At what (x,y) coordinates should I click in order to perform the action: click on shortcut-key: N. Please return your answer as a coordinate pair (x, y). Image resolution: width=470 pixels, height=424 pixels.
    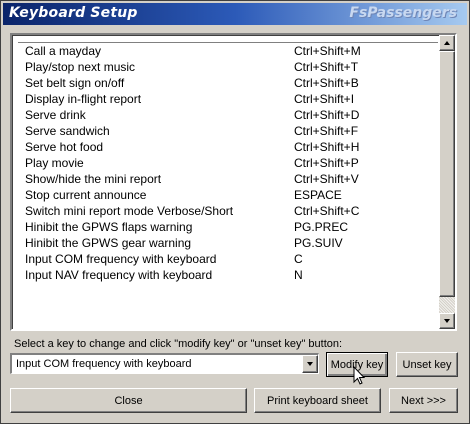
    Looking at the image, I should click on (298, 275).